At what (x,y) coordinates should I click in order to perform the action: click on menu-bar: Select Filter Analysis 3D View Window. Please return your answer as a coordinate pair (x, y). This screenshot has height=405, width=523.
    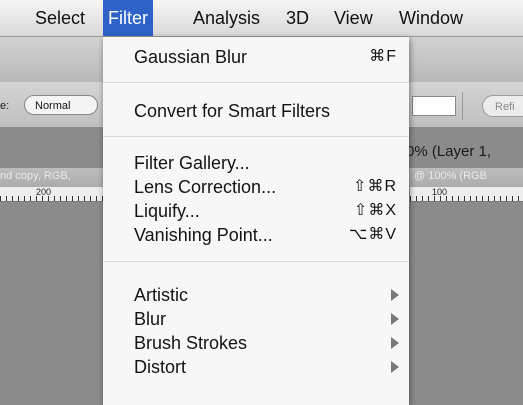
    Looking at the image, I should click on (261, 18).